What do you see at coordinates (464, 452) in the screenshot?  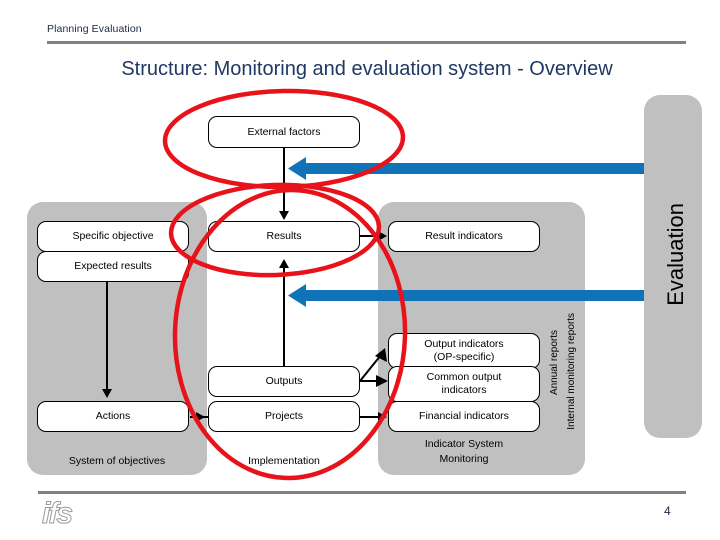 I see `caption-indicator-system-monitoring: Indicator System Monitoring` at bounding box center [464, 452].